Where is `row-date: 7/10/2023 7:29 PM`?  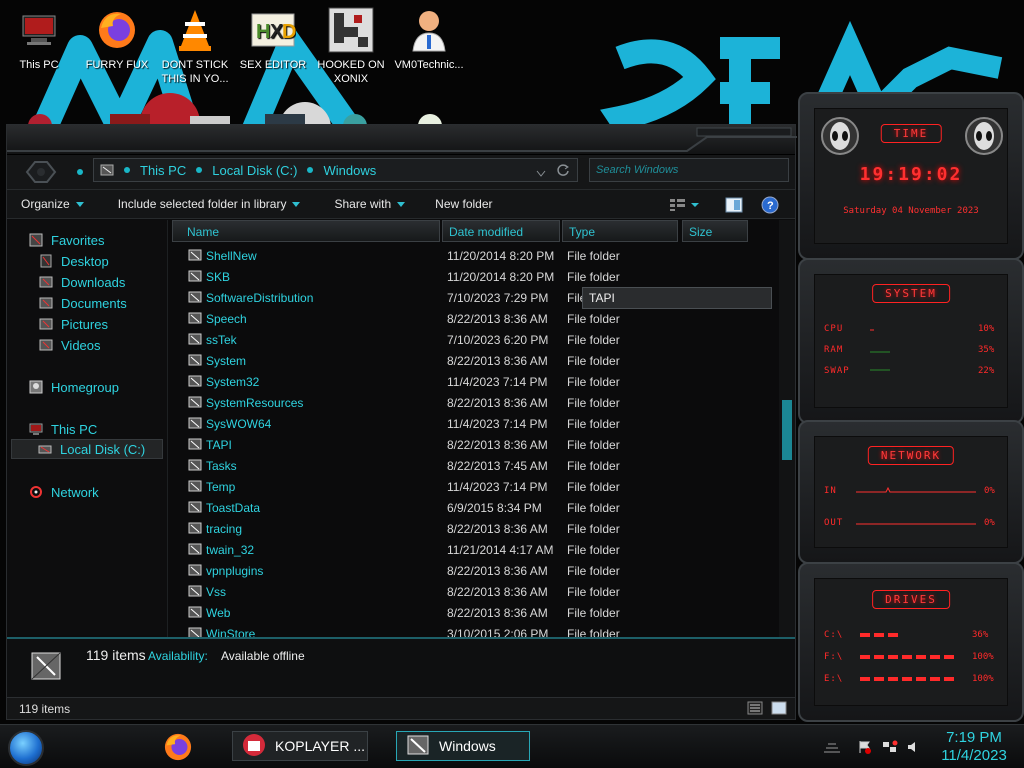
row-date: 7/10/2023 7:29 PM is located at coordinates (498, 298).